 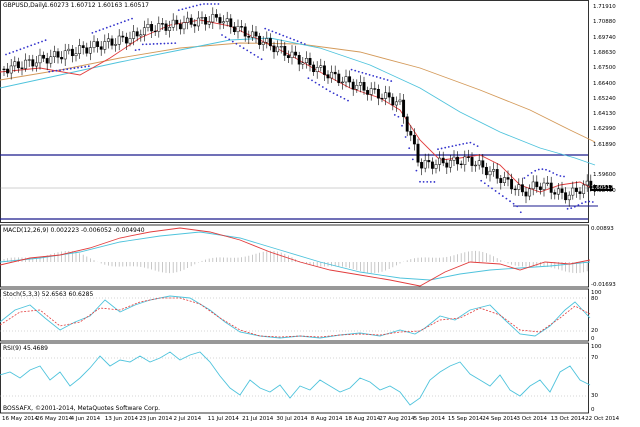 What do you see at coordinates (54, 419) in the screenshot?
I see `date-tick-label: 26 May 2014` at bounding box center [54, 419].